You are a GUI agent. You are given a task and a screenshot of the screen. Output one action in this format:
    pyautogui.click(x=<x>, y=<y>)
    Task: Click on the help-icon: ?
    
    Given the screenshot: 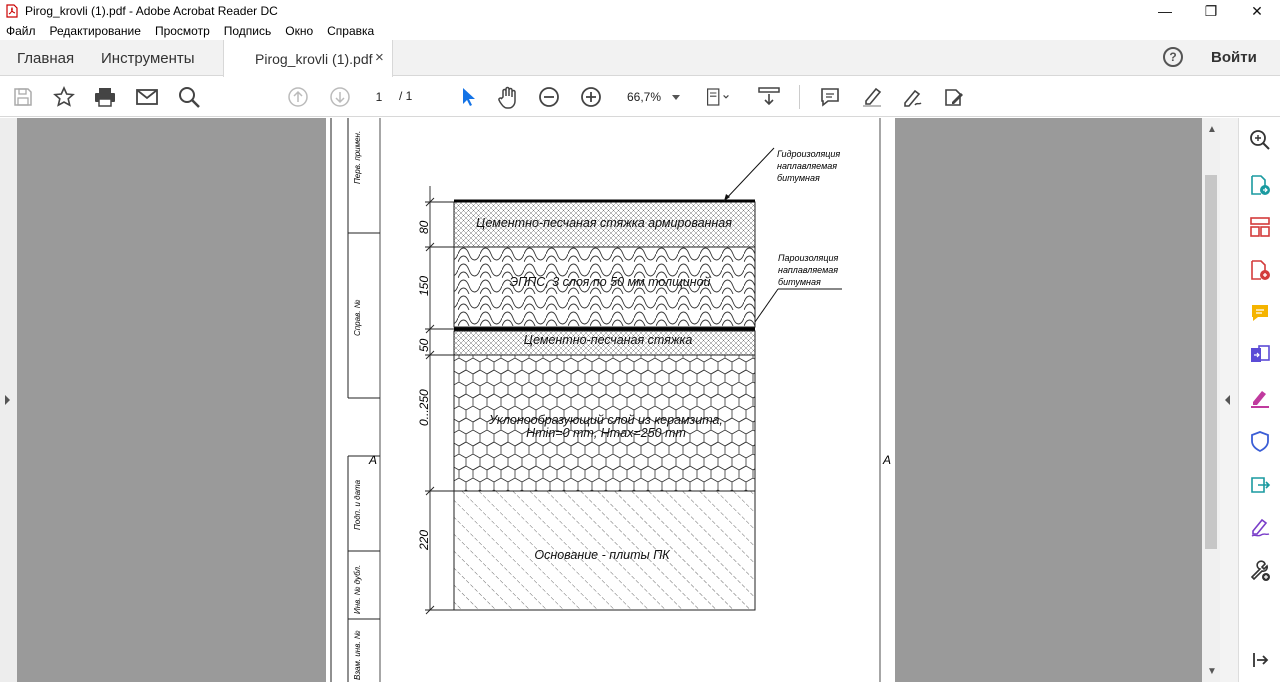 What is the action you would take?
    pyautogui.click(x=1173, y=57)
    